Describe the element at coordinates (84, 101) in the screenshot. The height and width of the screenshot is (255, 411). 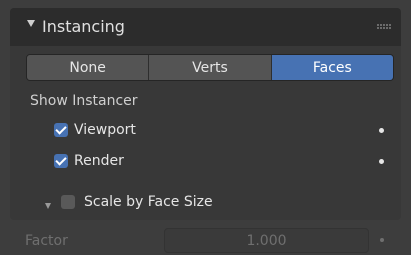
I see `show-instancer-label: Show Instancer` at that location.